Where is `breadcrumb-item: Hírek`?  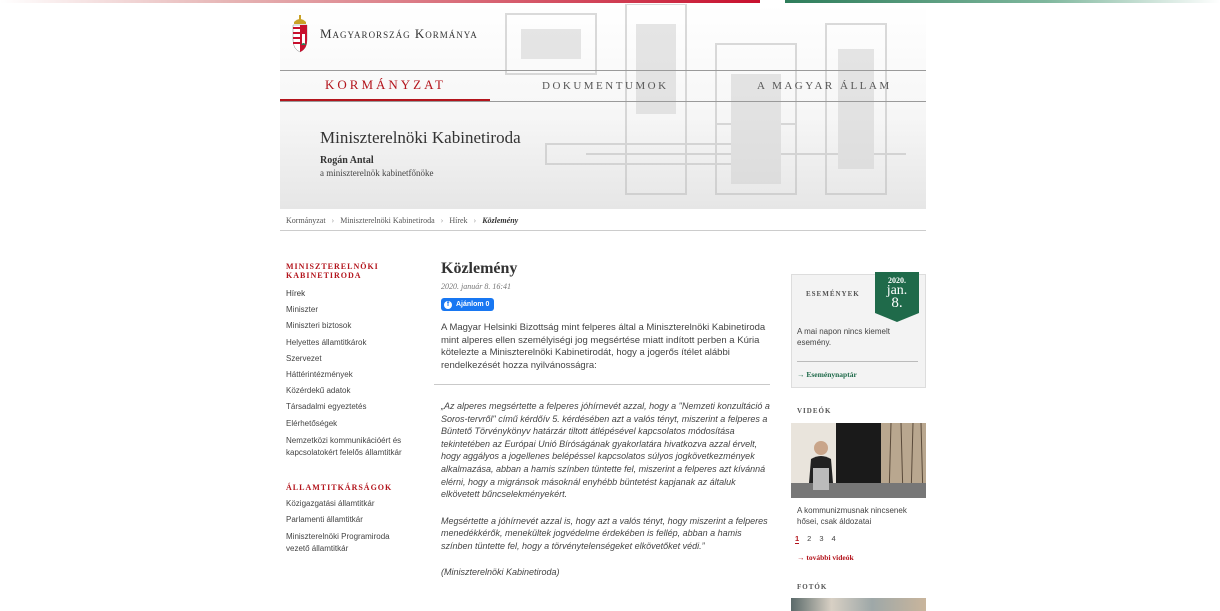
breadcrumb-item: Hírek is located at coordinates (458, 220).